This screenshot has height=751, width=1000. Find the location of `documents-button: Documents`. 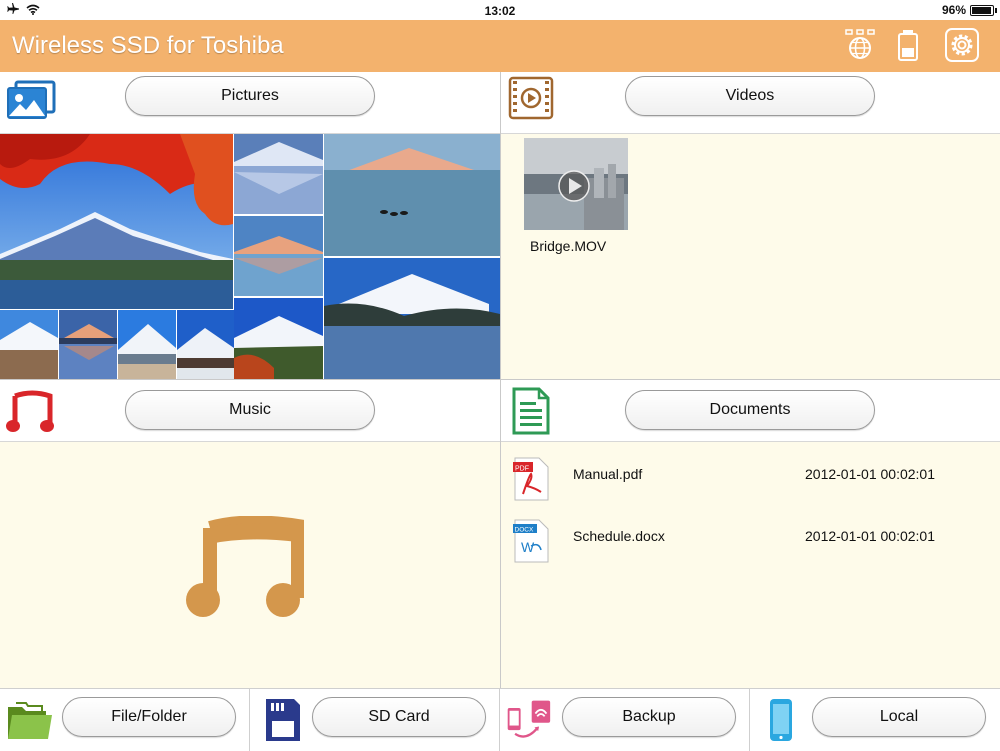

documents-button: Documents is located at coordinates (750, 410).